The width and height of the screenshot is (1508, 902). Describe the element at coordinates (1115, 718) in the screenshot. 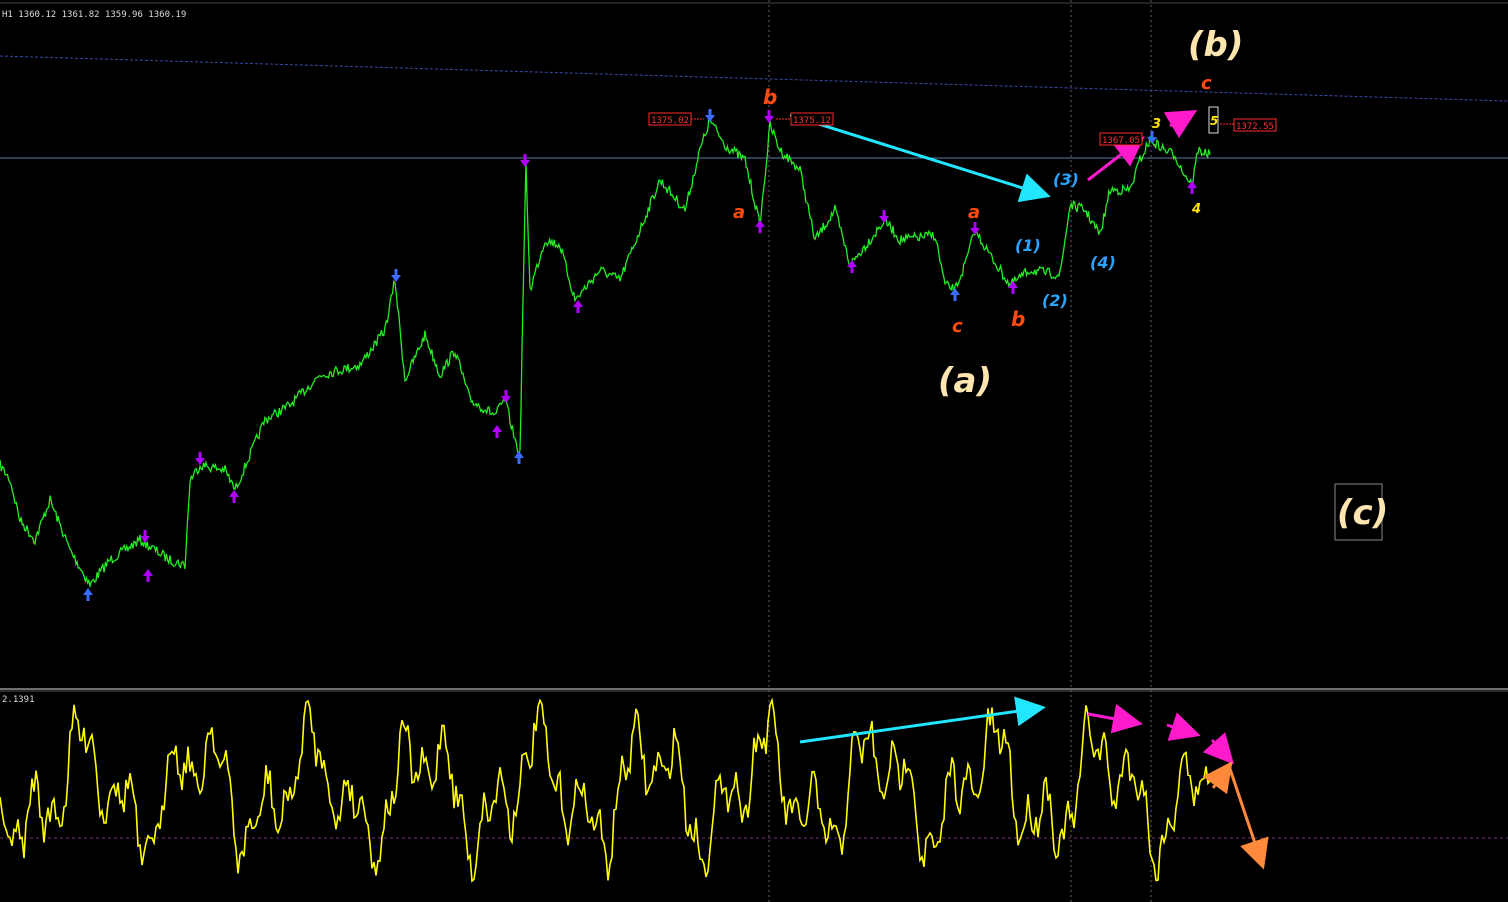

I see `magenta-arrow-osc` at that location.